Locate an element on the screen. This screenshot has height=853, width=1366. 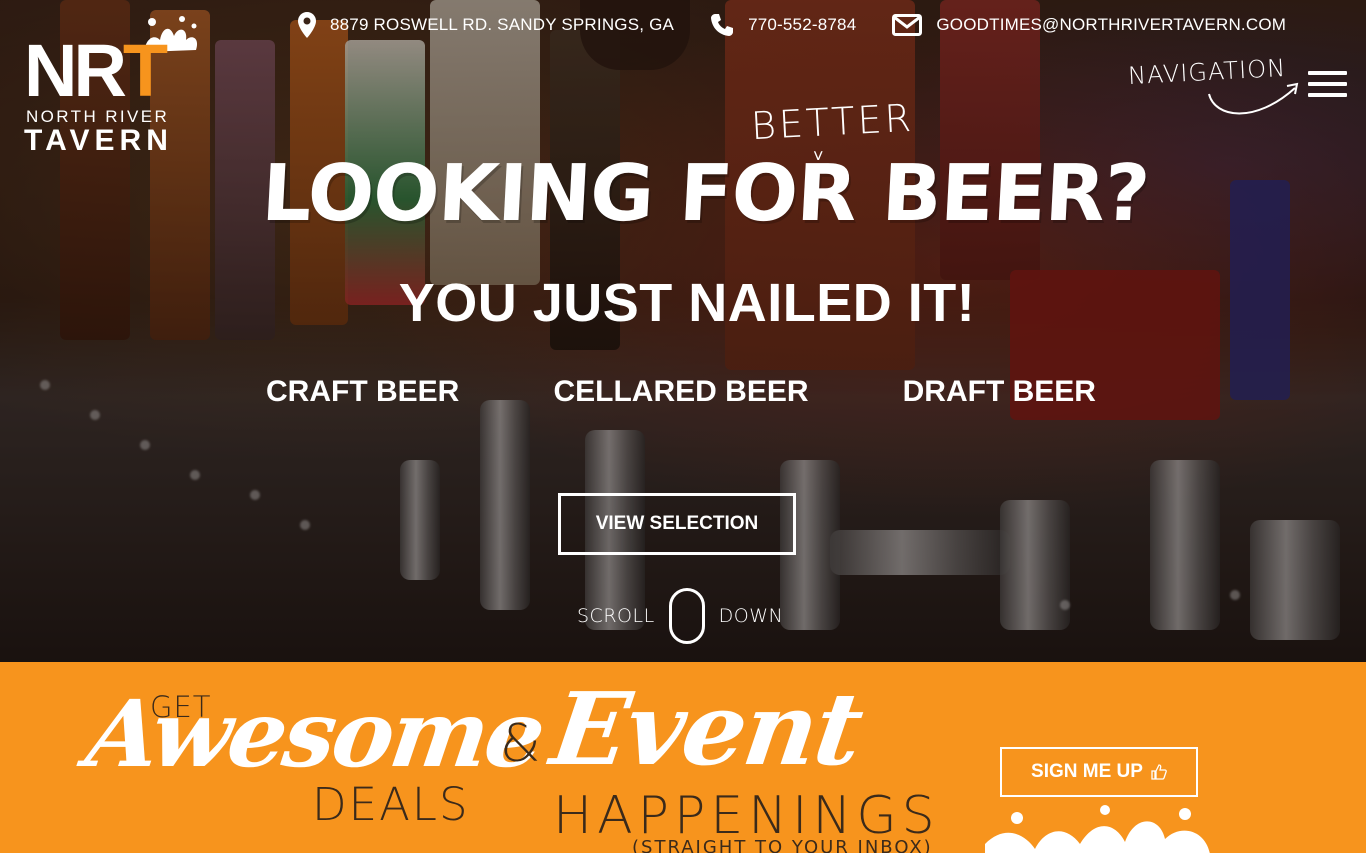
splash-icon is located at coordinates (1097, 829).